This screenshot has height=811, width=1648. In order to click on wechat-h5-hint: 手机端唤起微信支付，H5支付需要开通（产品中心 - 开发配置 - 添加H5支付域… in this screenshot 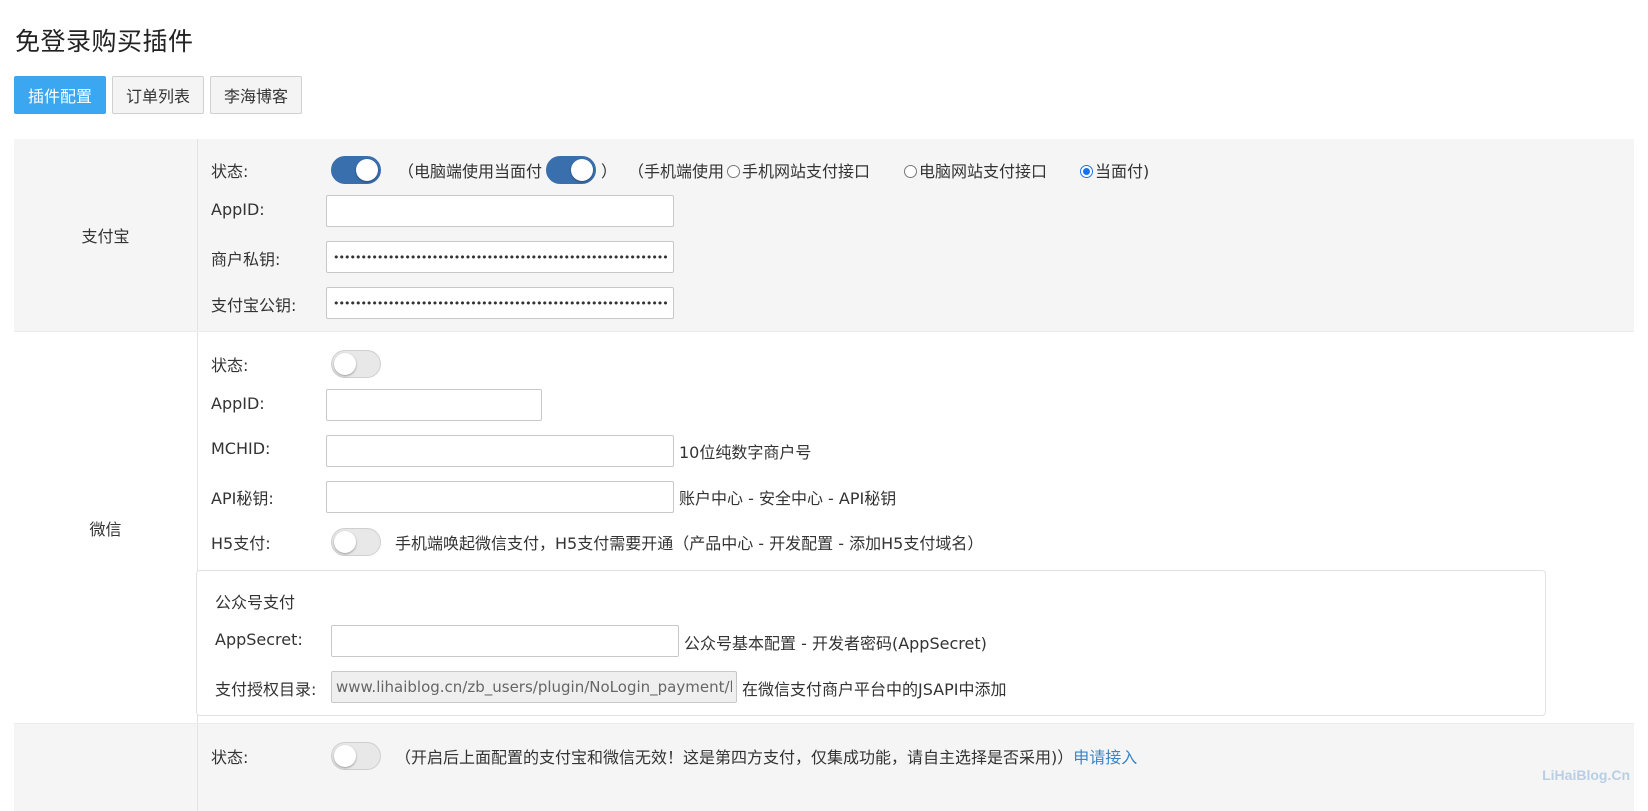, I will do `click(689, 543)`.